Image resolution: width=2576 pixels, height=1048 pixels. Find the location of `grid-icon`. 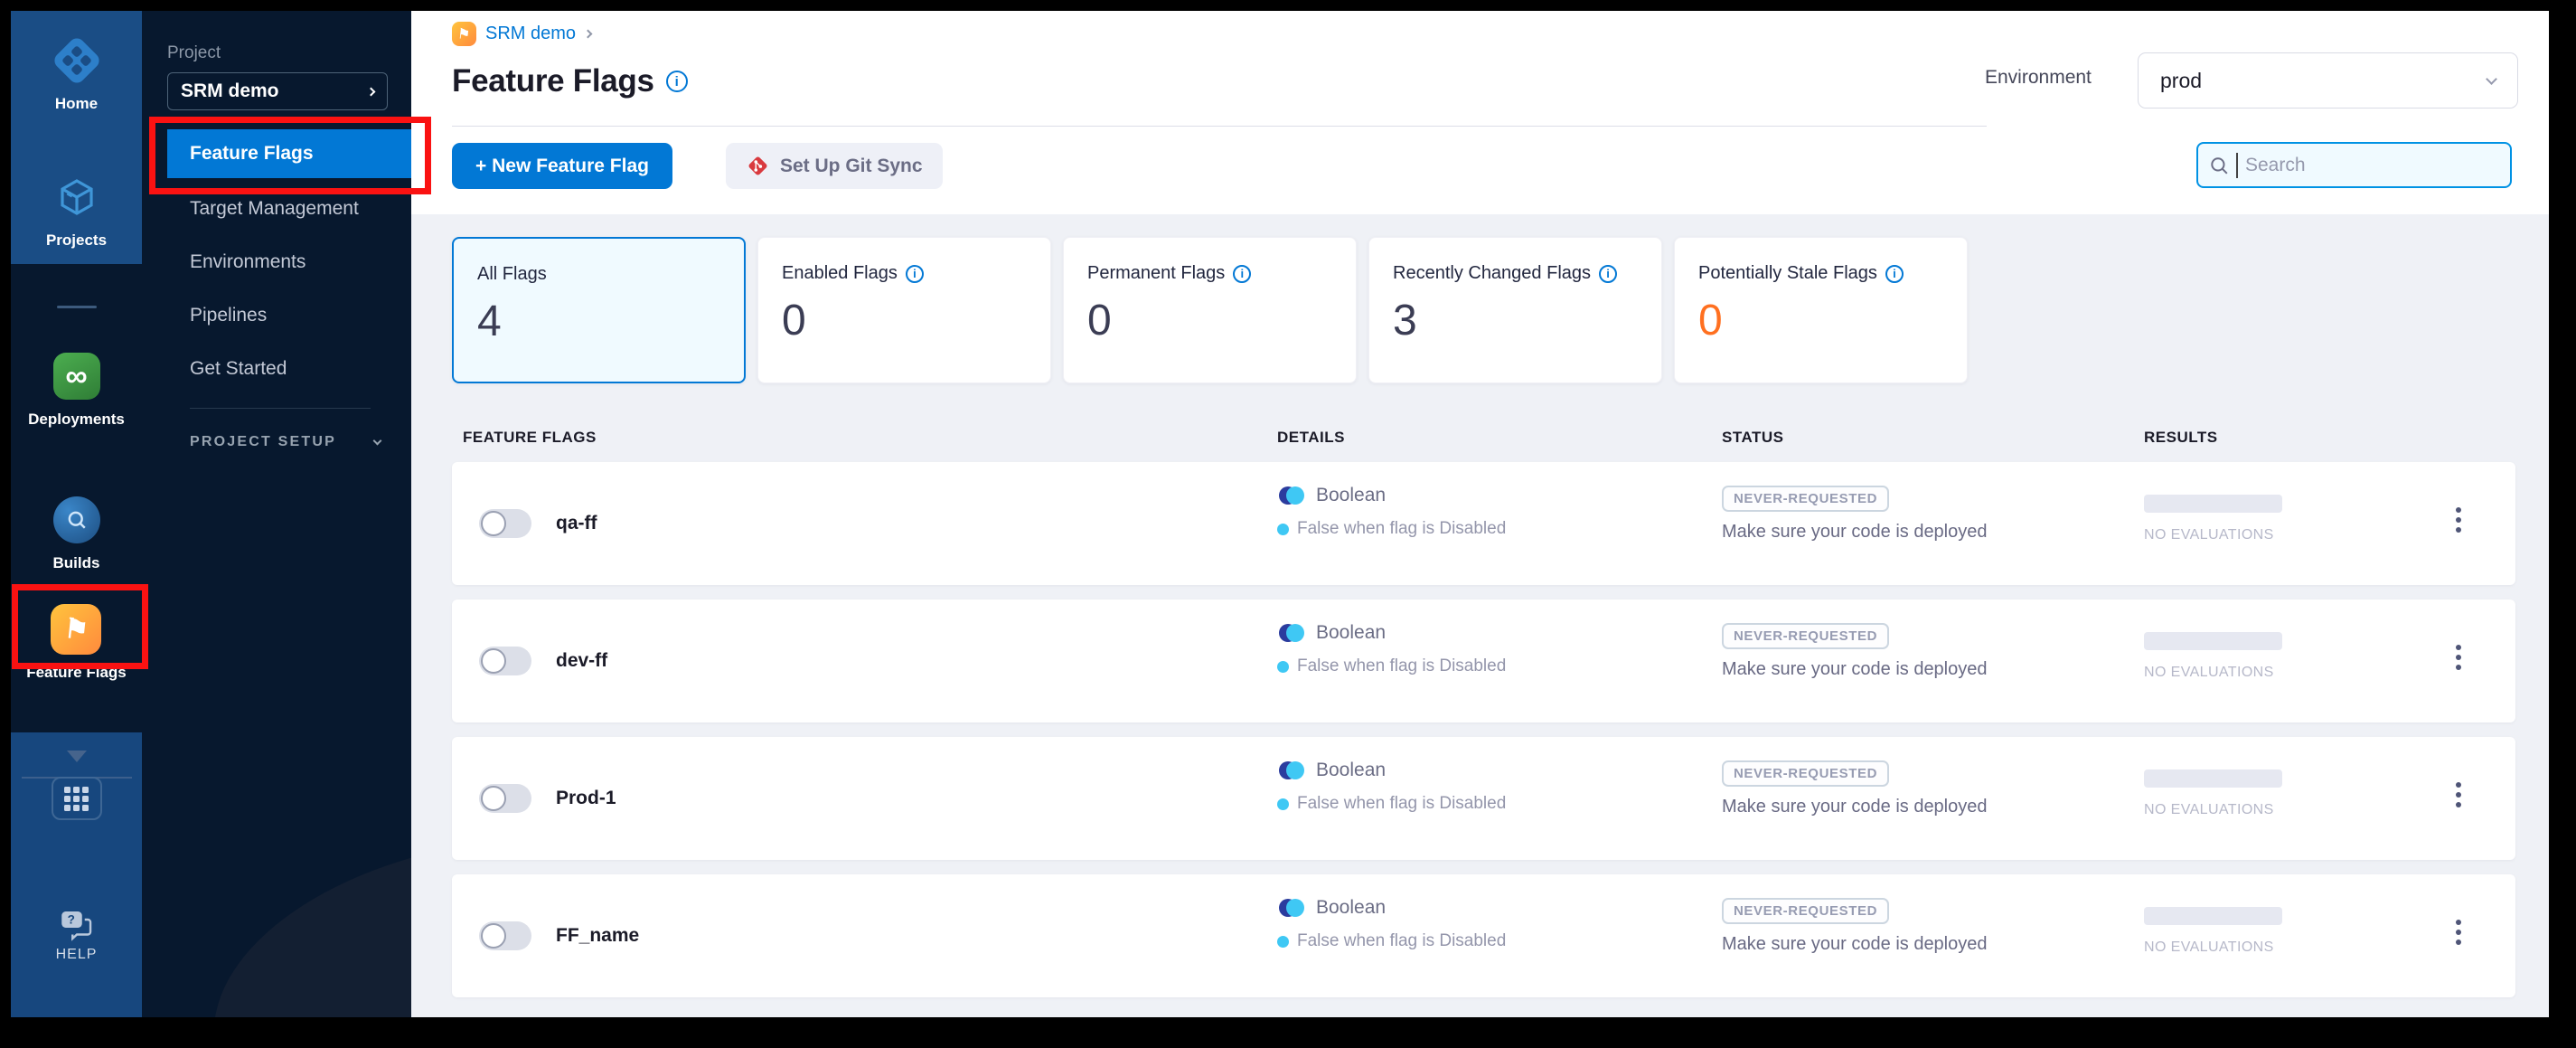

grid-icon is located at coordinates (76, 798).